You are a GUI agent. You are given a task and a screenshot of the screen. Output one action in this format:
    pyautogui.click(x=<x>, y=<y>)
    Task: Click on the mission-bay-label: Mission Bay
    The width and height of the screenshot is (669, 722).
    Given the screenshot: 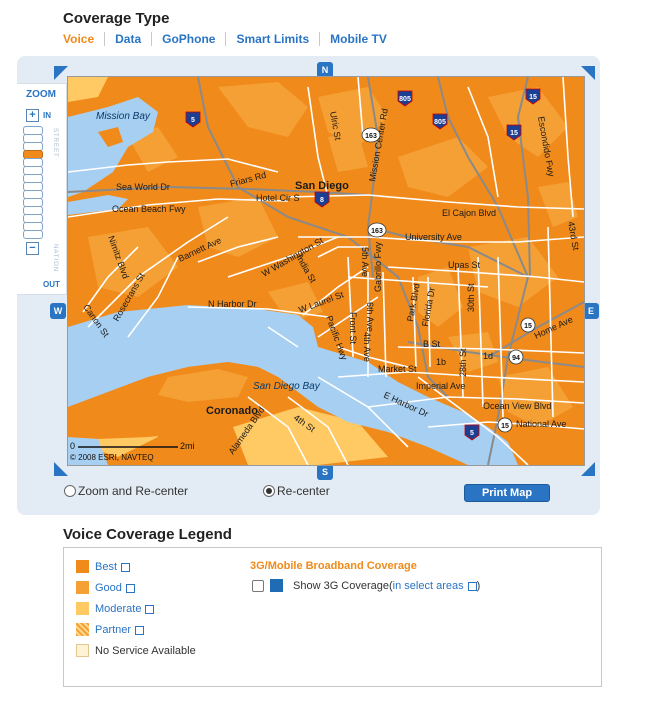 What is the action you would take?
    pyautogui.click(x=123, y=116)
    